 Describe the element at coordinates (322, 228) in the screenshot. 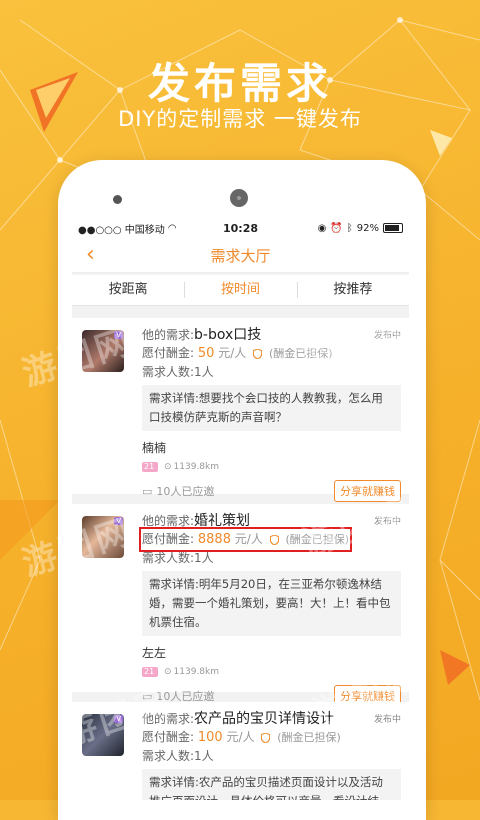

I see `location-icon: ◉` at that location.